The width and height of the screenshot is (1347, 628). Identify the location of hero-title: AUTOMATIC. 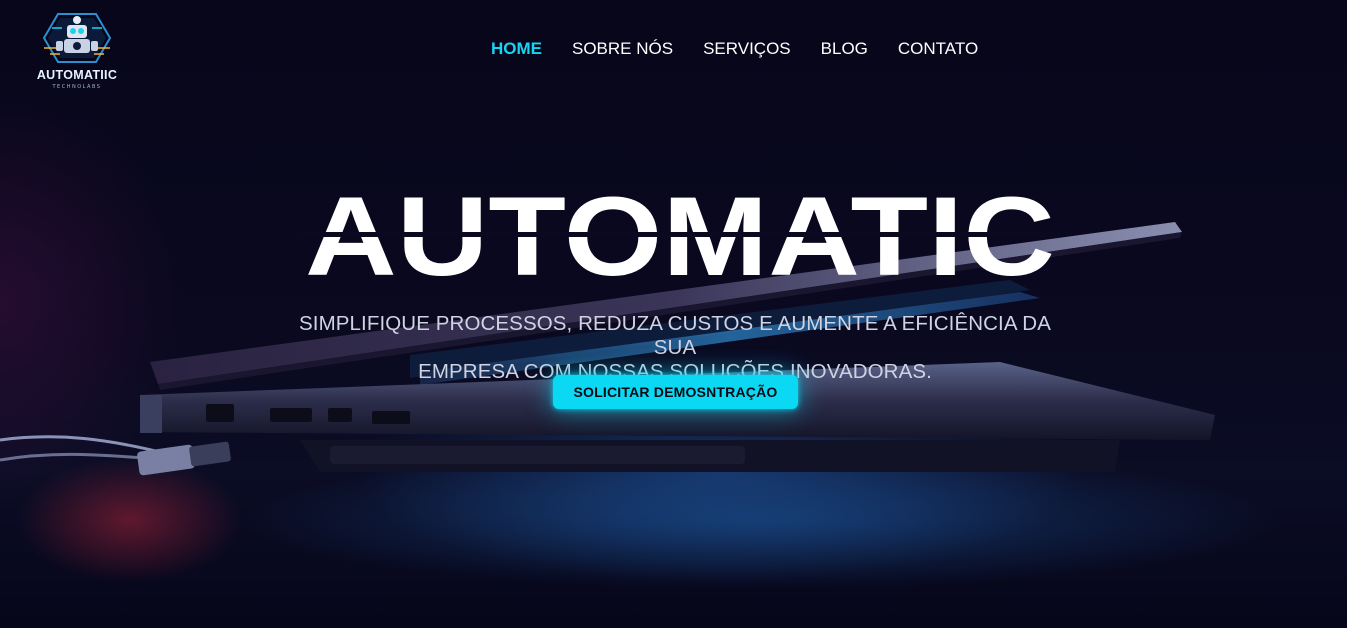
(680, 232).